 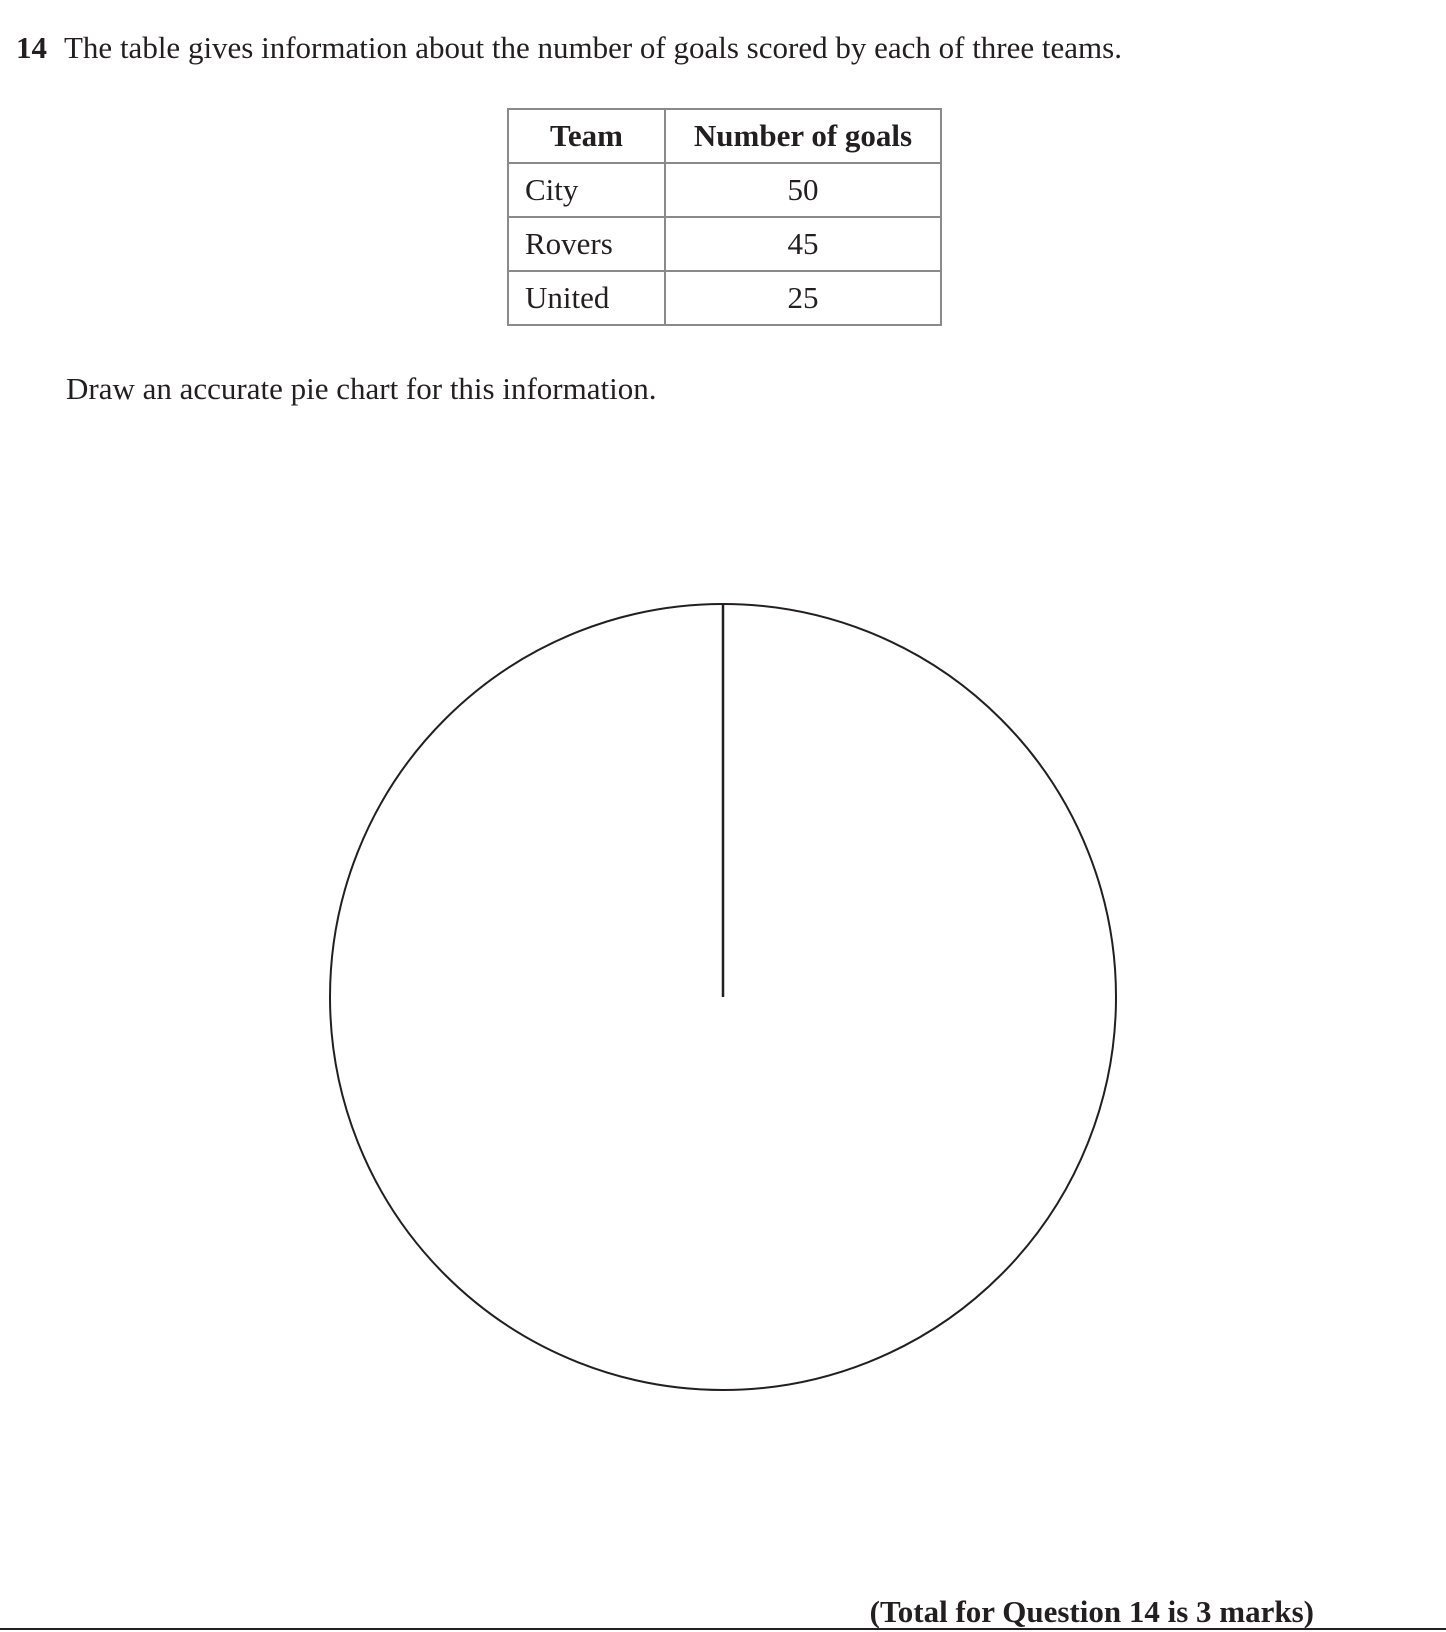 What do you see at coordinates (586, 244) in the screenshot?
I see `team-cell: Rovers` at bounding box center [586, 244].